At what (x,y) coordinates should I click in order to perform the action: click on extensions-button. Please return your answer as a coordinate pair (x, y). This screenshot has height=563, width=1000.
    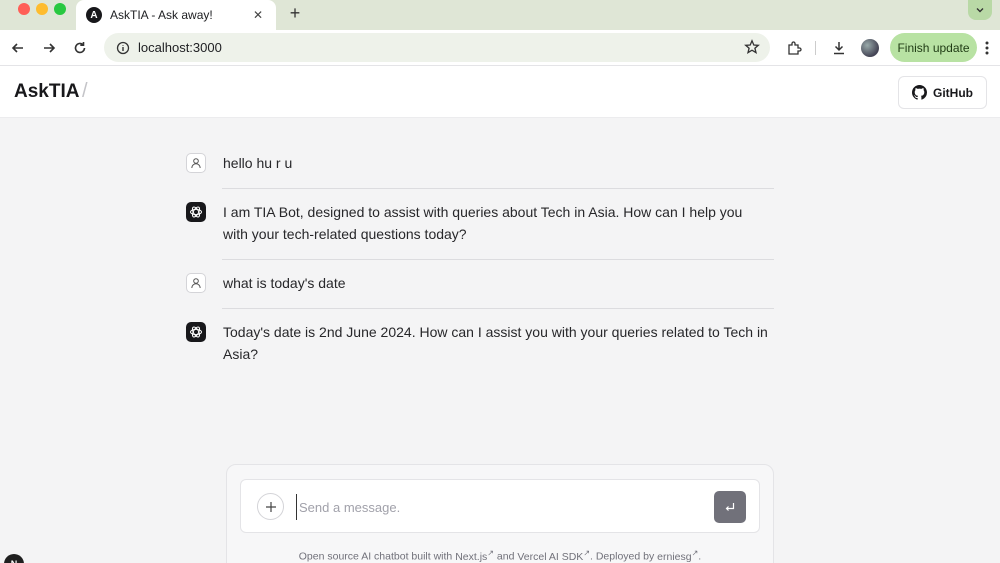
    Looking at the image, I should click on (794, 48).